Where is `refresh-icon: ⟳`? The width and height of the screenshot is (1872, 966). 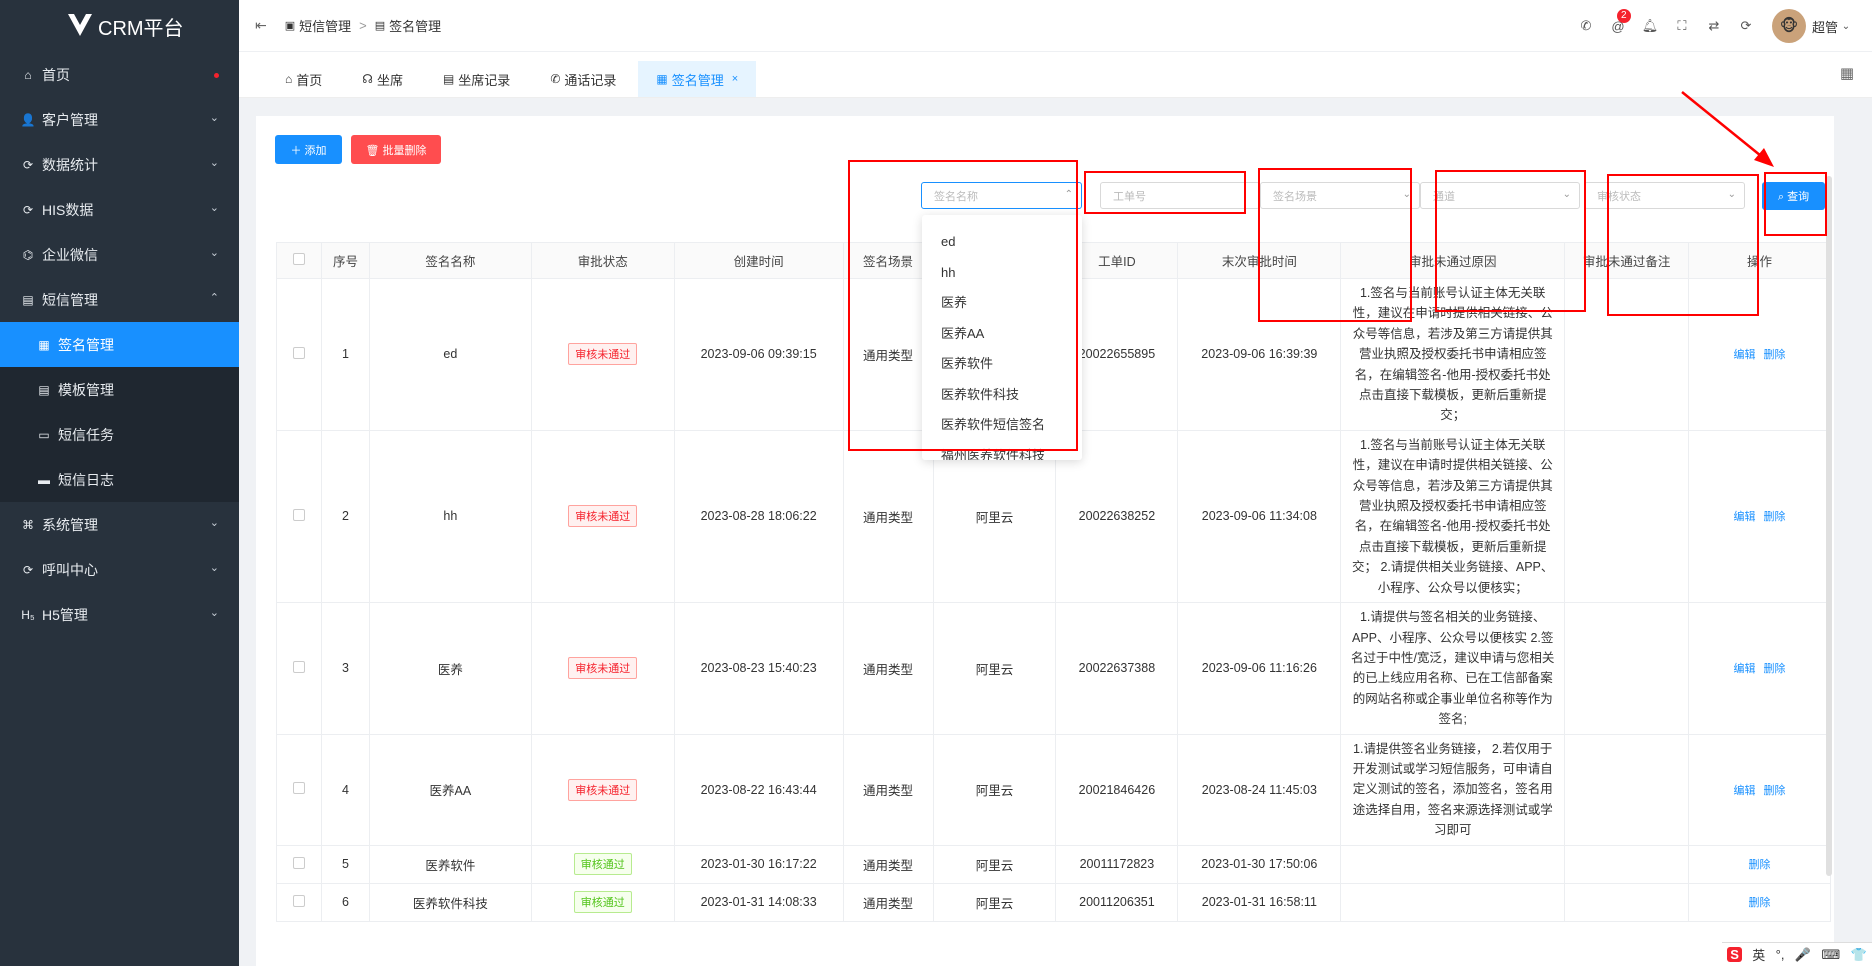 refresh-icon: ⟳ is located at coordinates (1746, 26).